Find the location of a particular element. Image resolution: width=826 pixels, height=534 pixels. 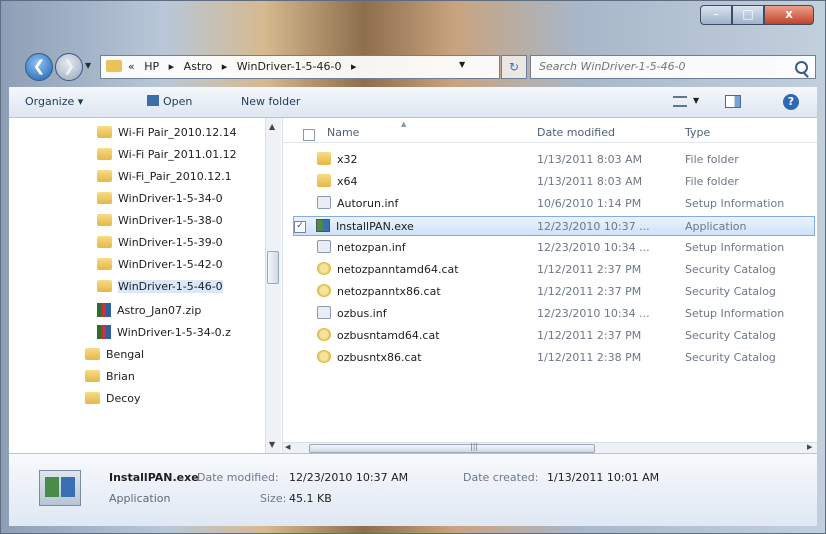

tree-item-windriver-1-5-42-0: WinDriver-1-5-42-0 is located at coordinates (160, 265).